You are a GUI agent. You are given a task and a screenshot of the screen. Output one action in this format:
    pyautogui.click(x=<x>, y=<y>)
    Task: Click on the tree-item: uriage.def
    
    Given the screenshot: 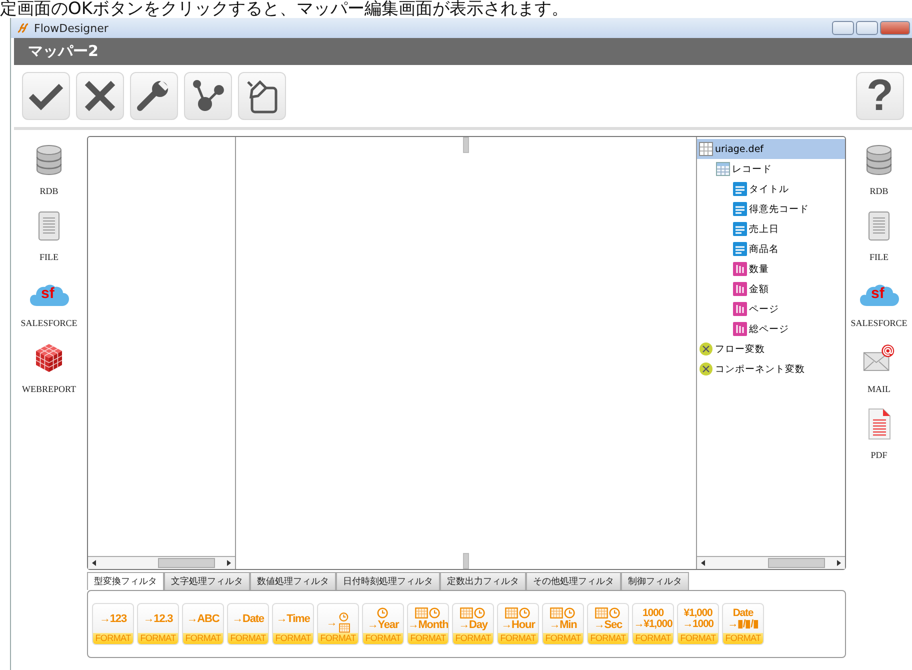 What is the action you would take?
    pyautogui.click(x=771, y=149)
    